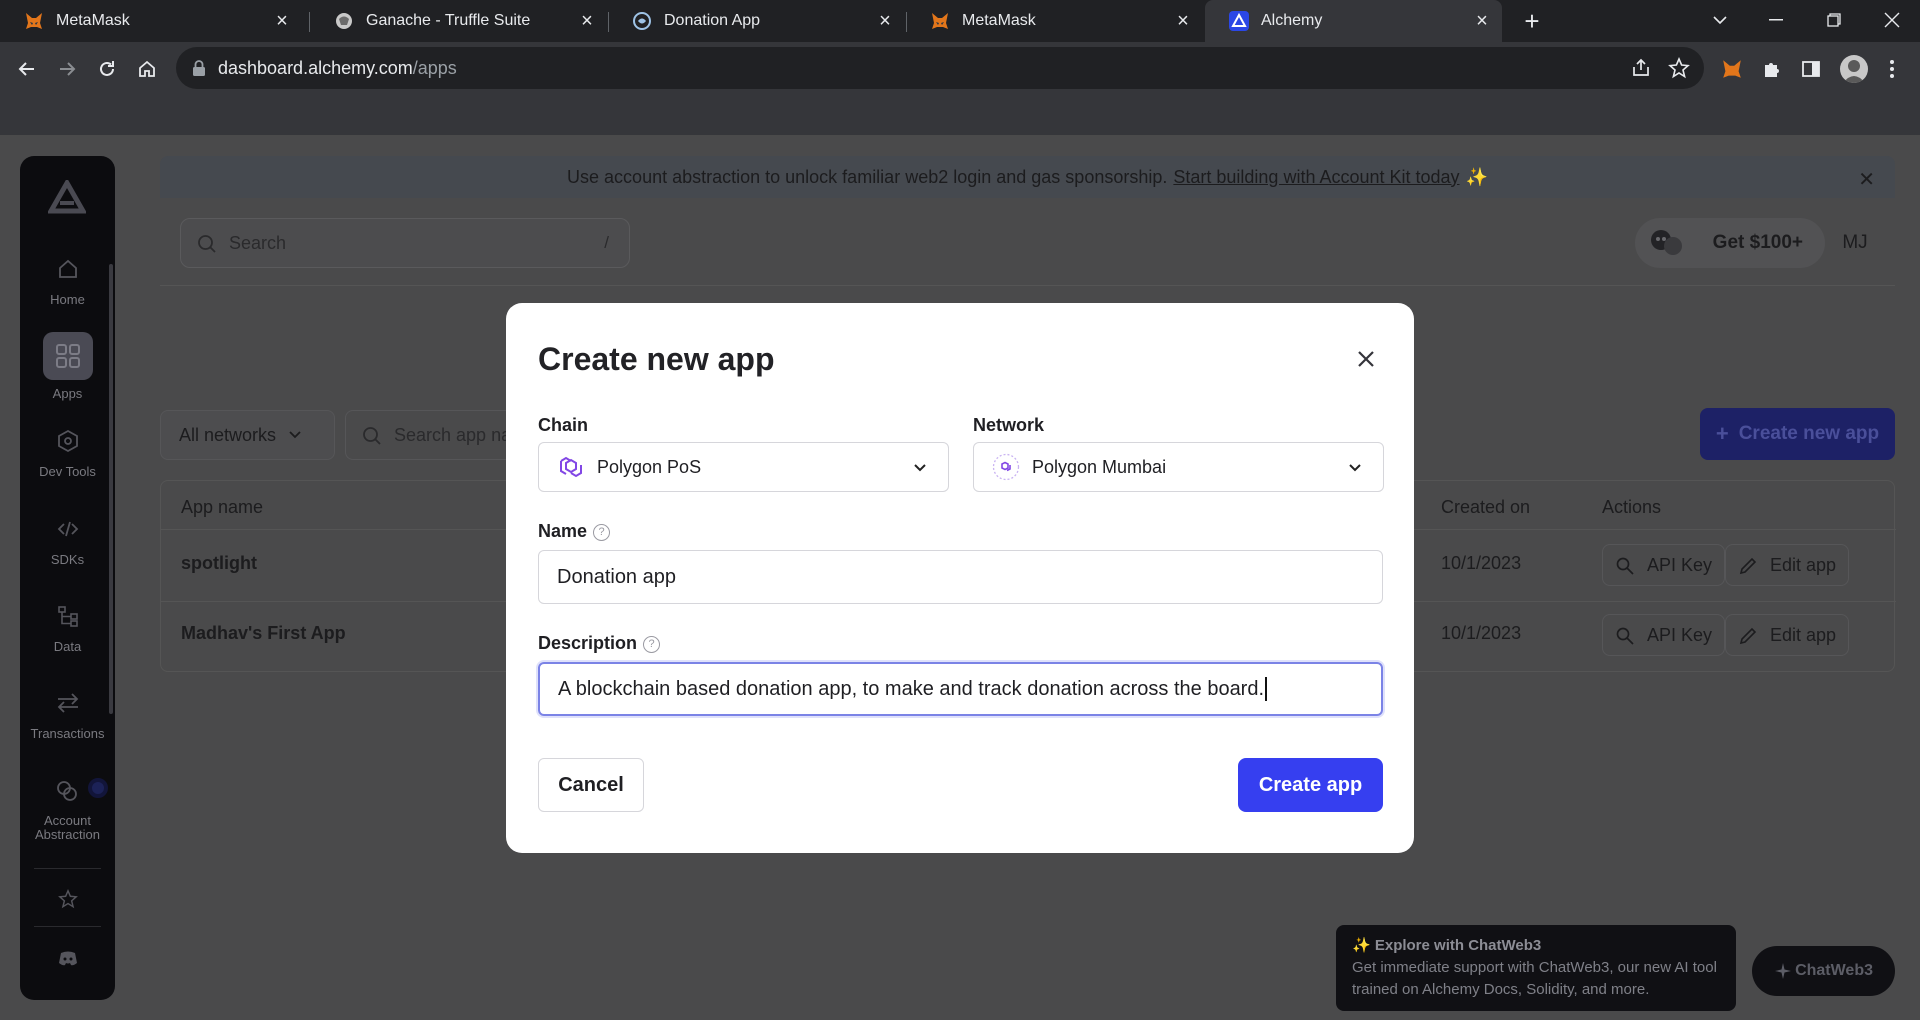 This screenshot has height=1020, width=1920. I want to click on chain-select: Polygon PoS, so click(743, 467).